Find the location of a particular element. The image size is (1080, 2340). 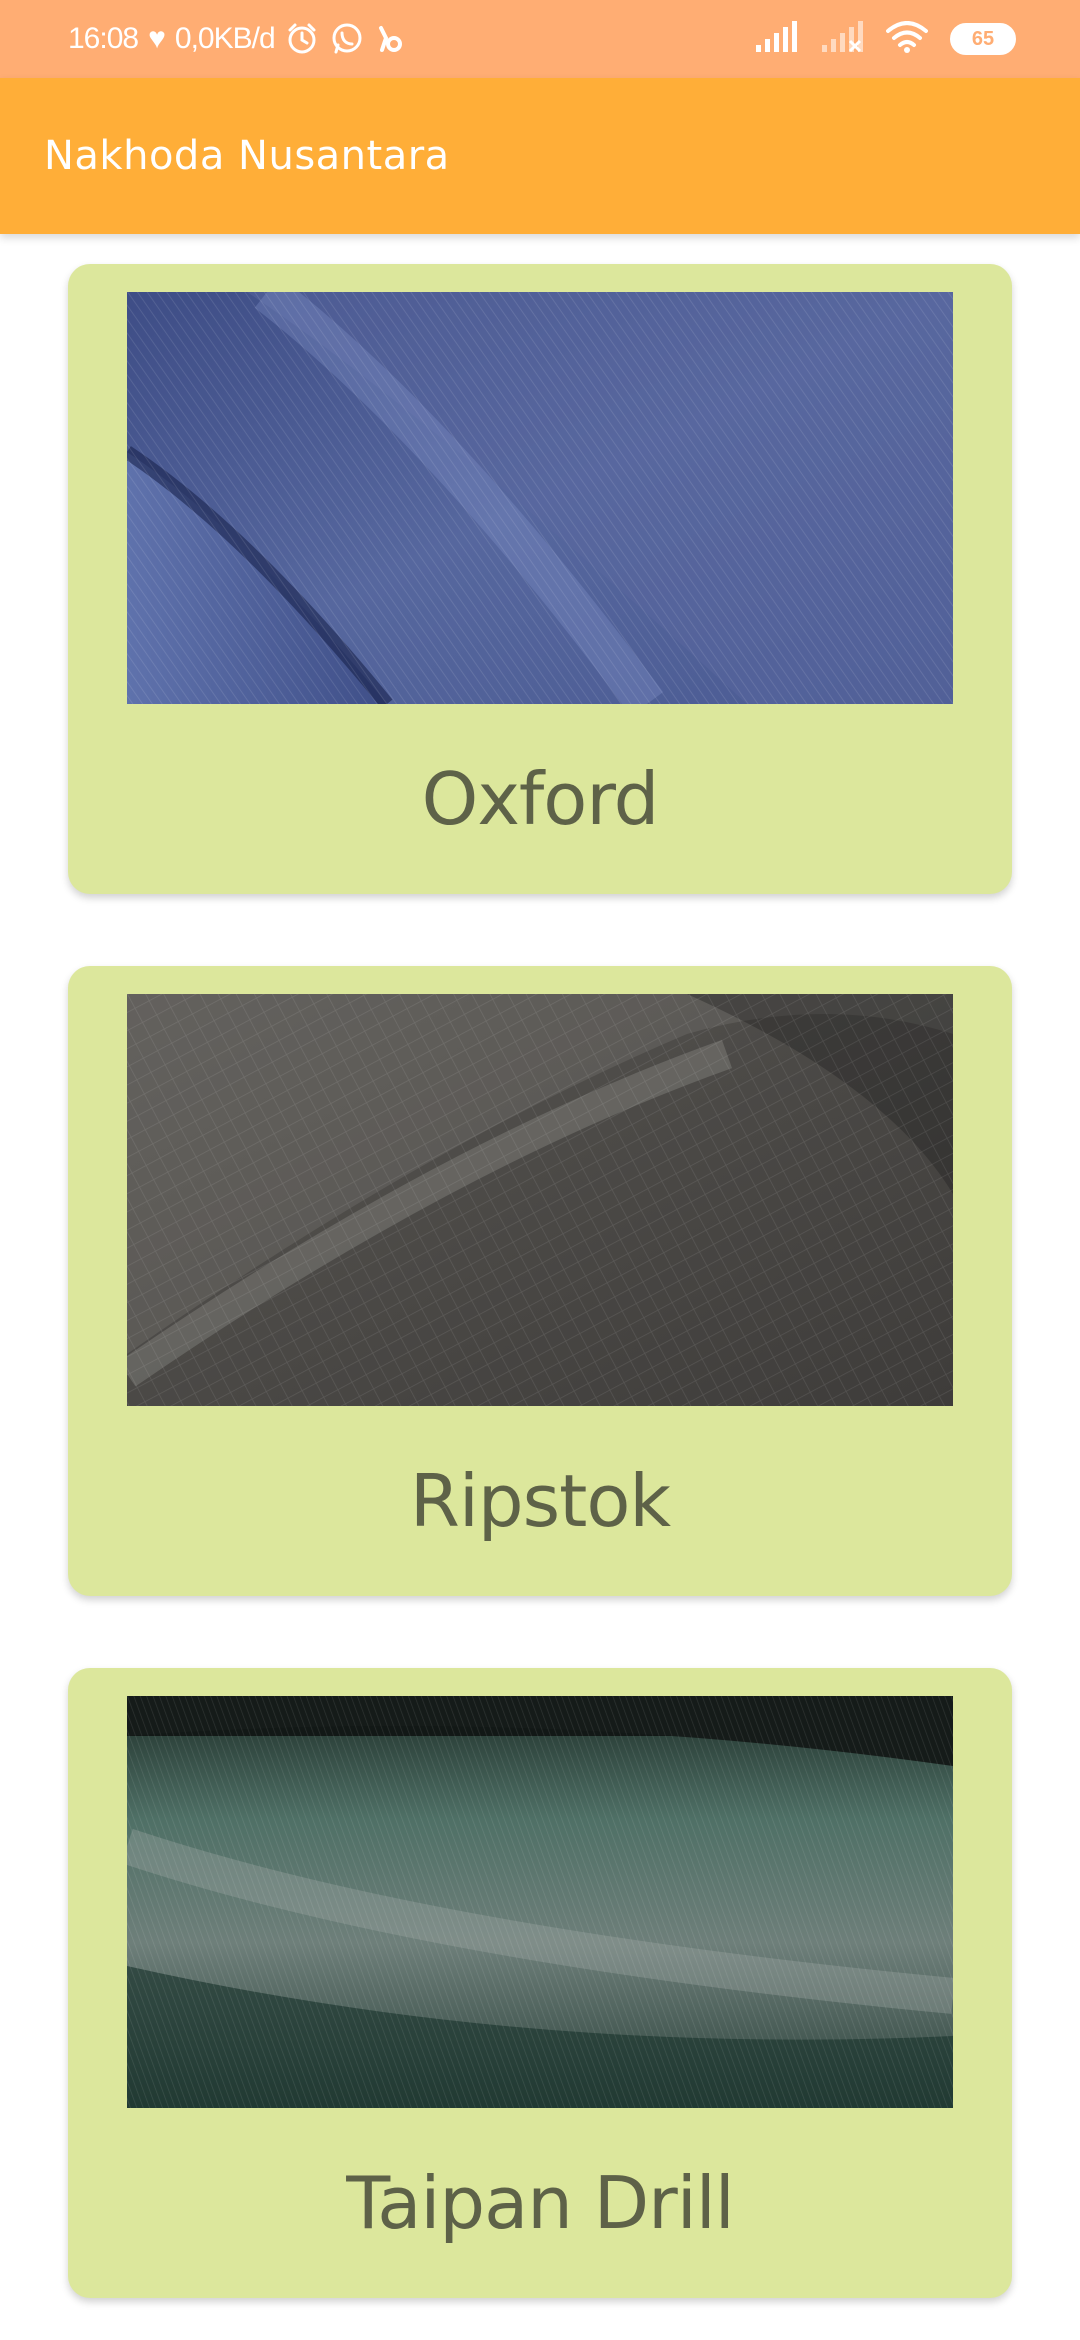

fabric-image-oxford is located at coordinates (540, 498).